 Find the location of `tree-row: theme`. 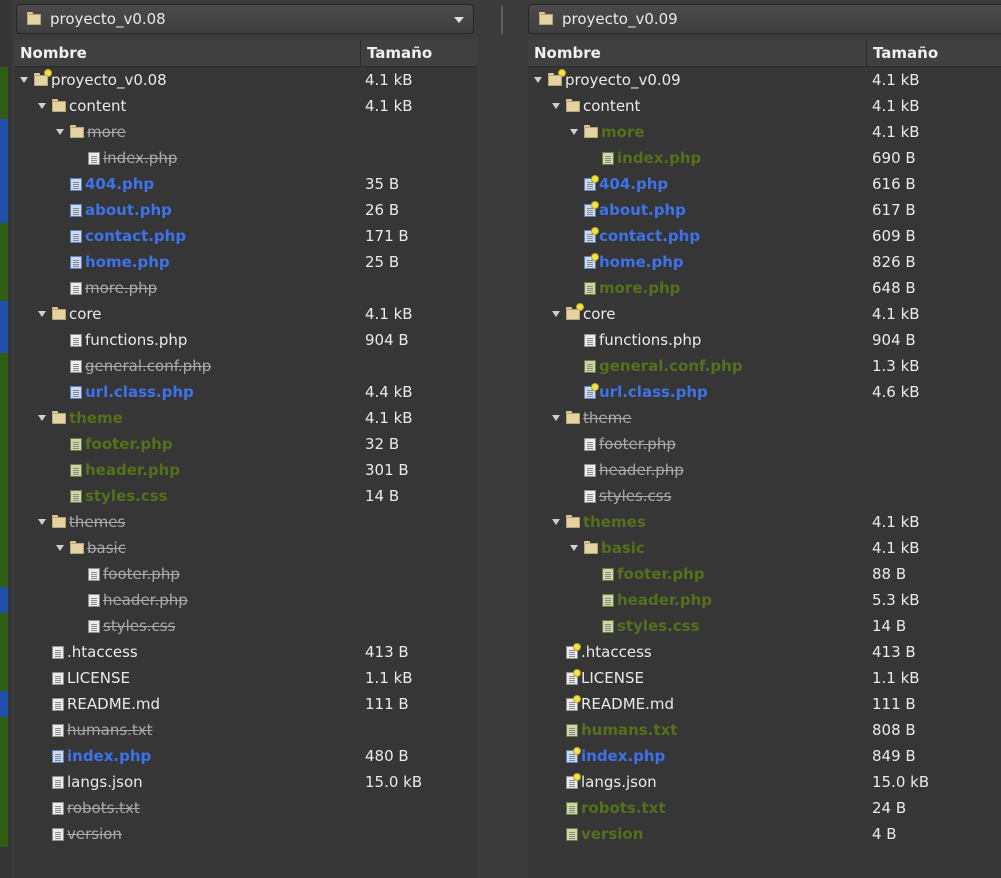

tree-row: theme is located at coordinates (764, 418).